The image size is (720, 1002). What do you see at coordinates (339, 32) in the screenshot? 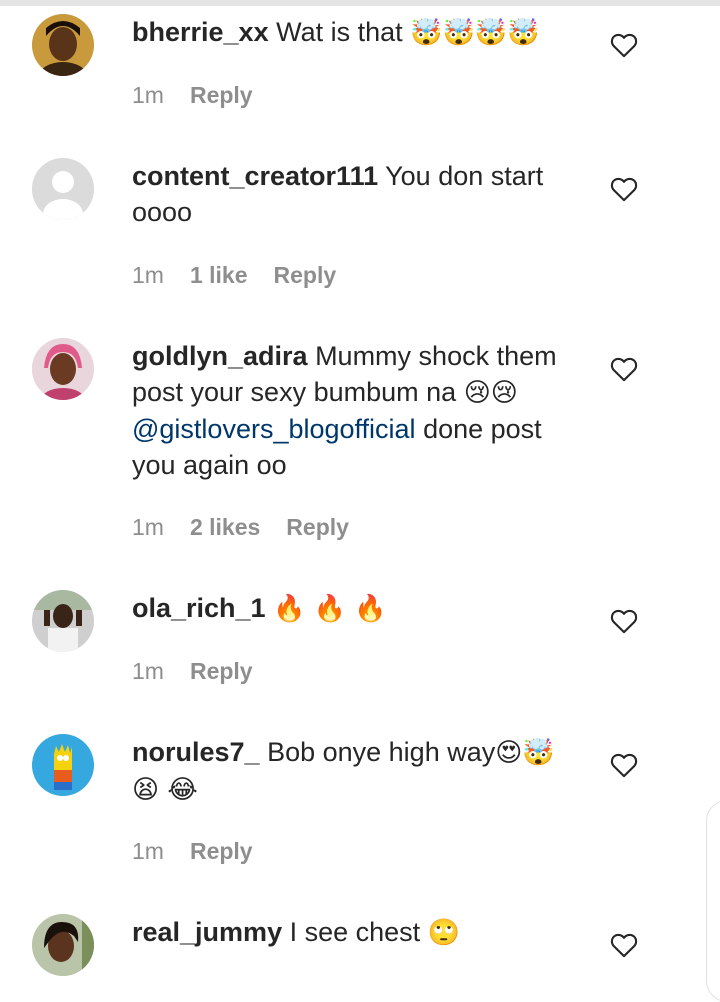
I see `comment-text: Wat is that` at bounding box center [339, 32].